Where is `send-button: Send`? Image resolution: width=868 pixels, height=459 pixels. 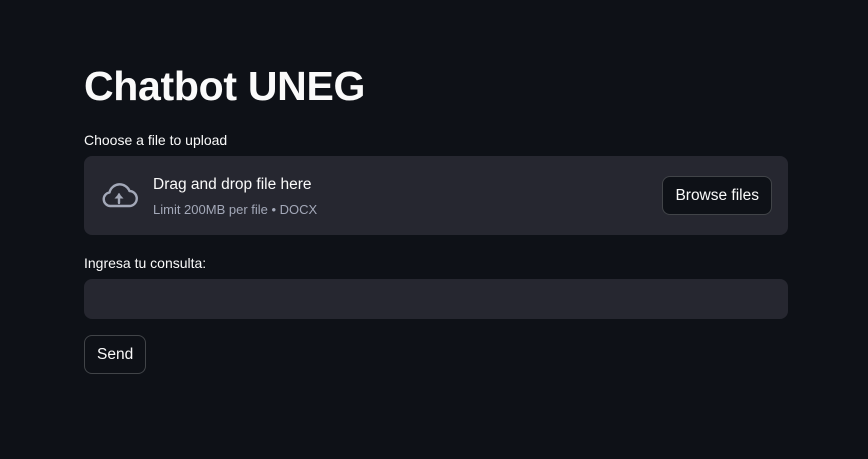
send-button: Send is located at coordinates (115, 354).